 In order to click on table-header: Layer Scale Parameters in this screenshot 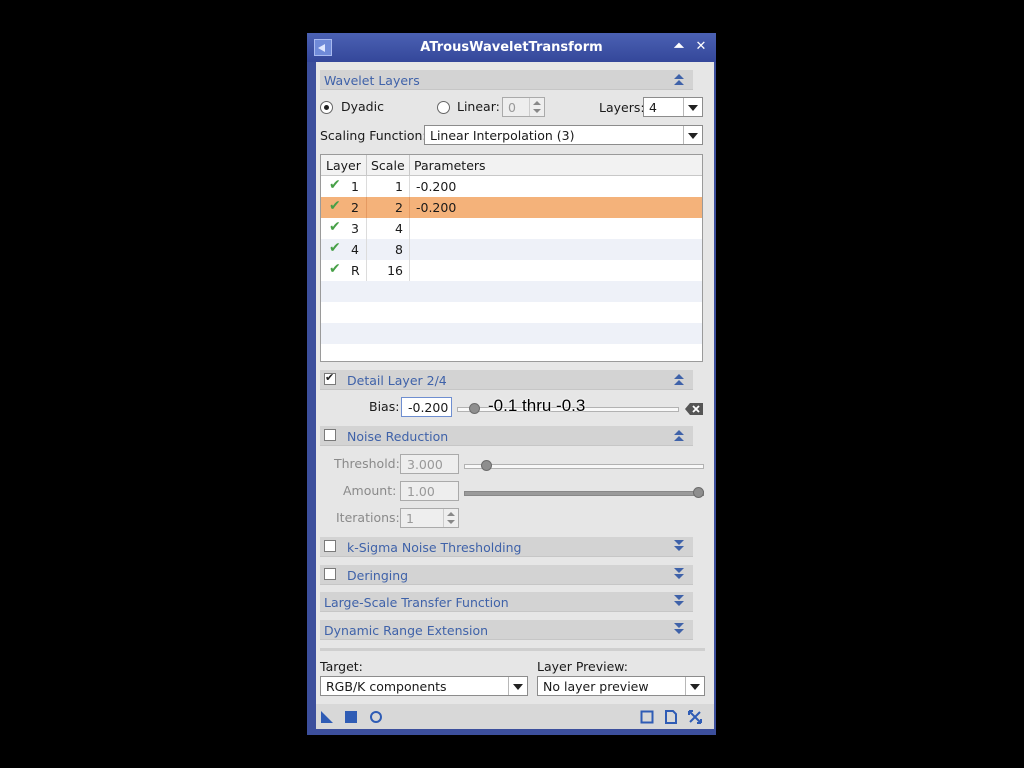, I will do `click(511, 165)`.